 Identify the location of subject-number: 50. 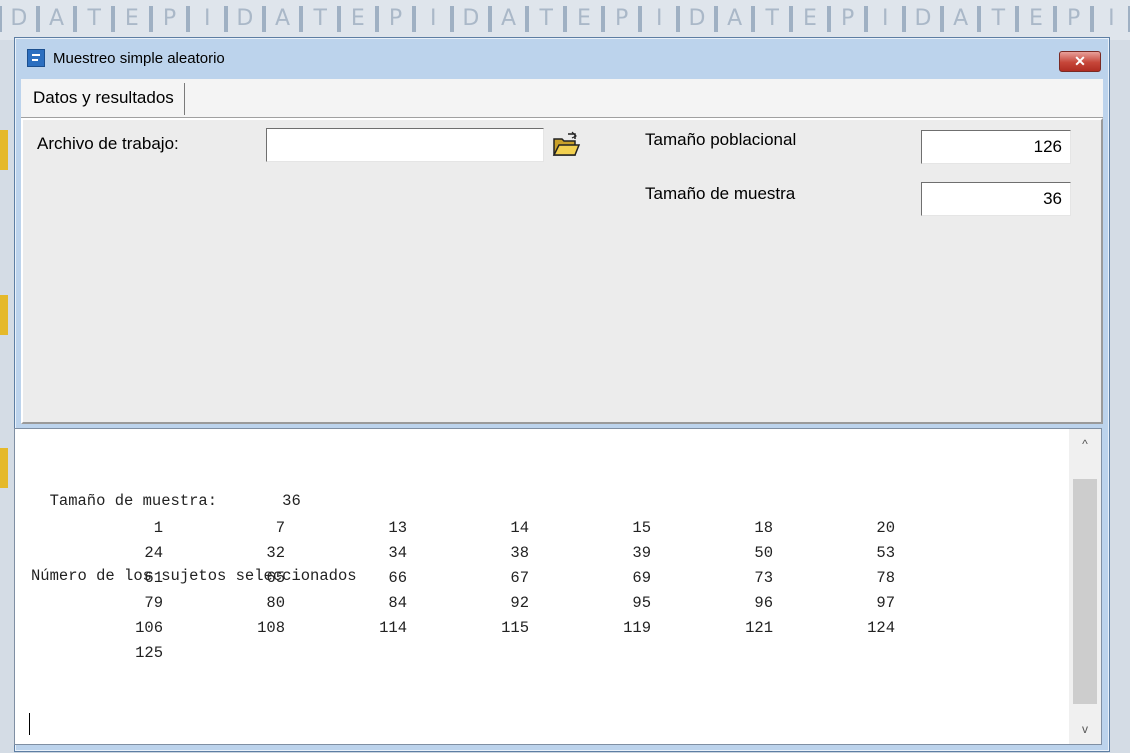
(763, 553).